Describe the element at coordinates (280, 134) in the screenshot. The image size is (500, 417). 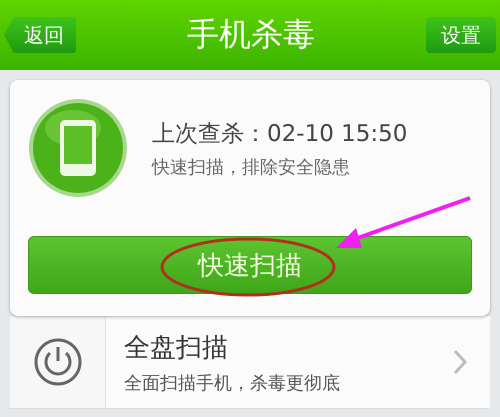
I see `last-scan-time: 上次查杀：02-10 15:50` at that location.